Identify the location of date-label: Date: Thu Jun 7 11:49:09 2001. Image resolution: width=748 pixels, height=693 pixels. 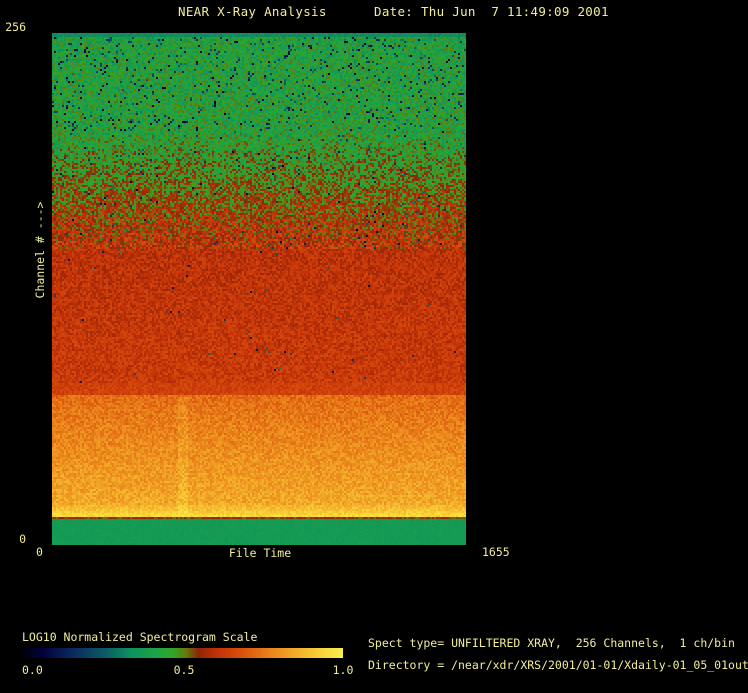
(491, 11).